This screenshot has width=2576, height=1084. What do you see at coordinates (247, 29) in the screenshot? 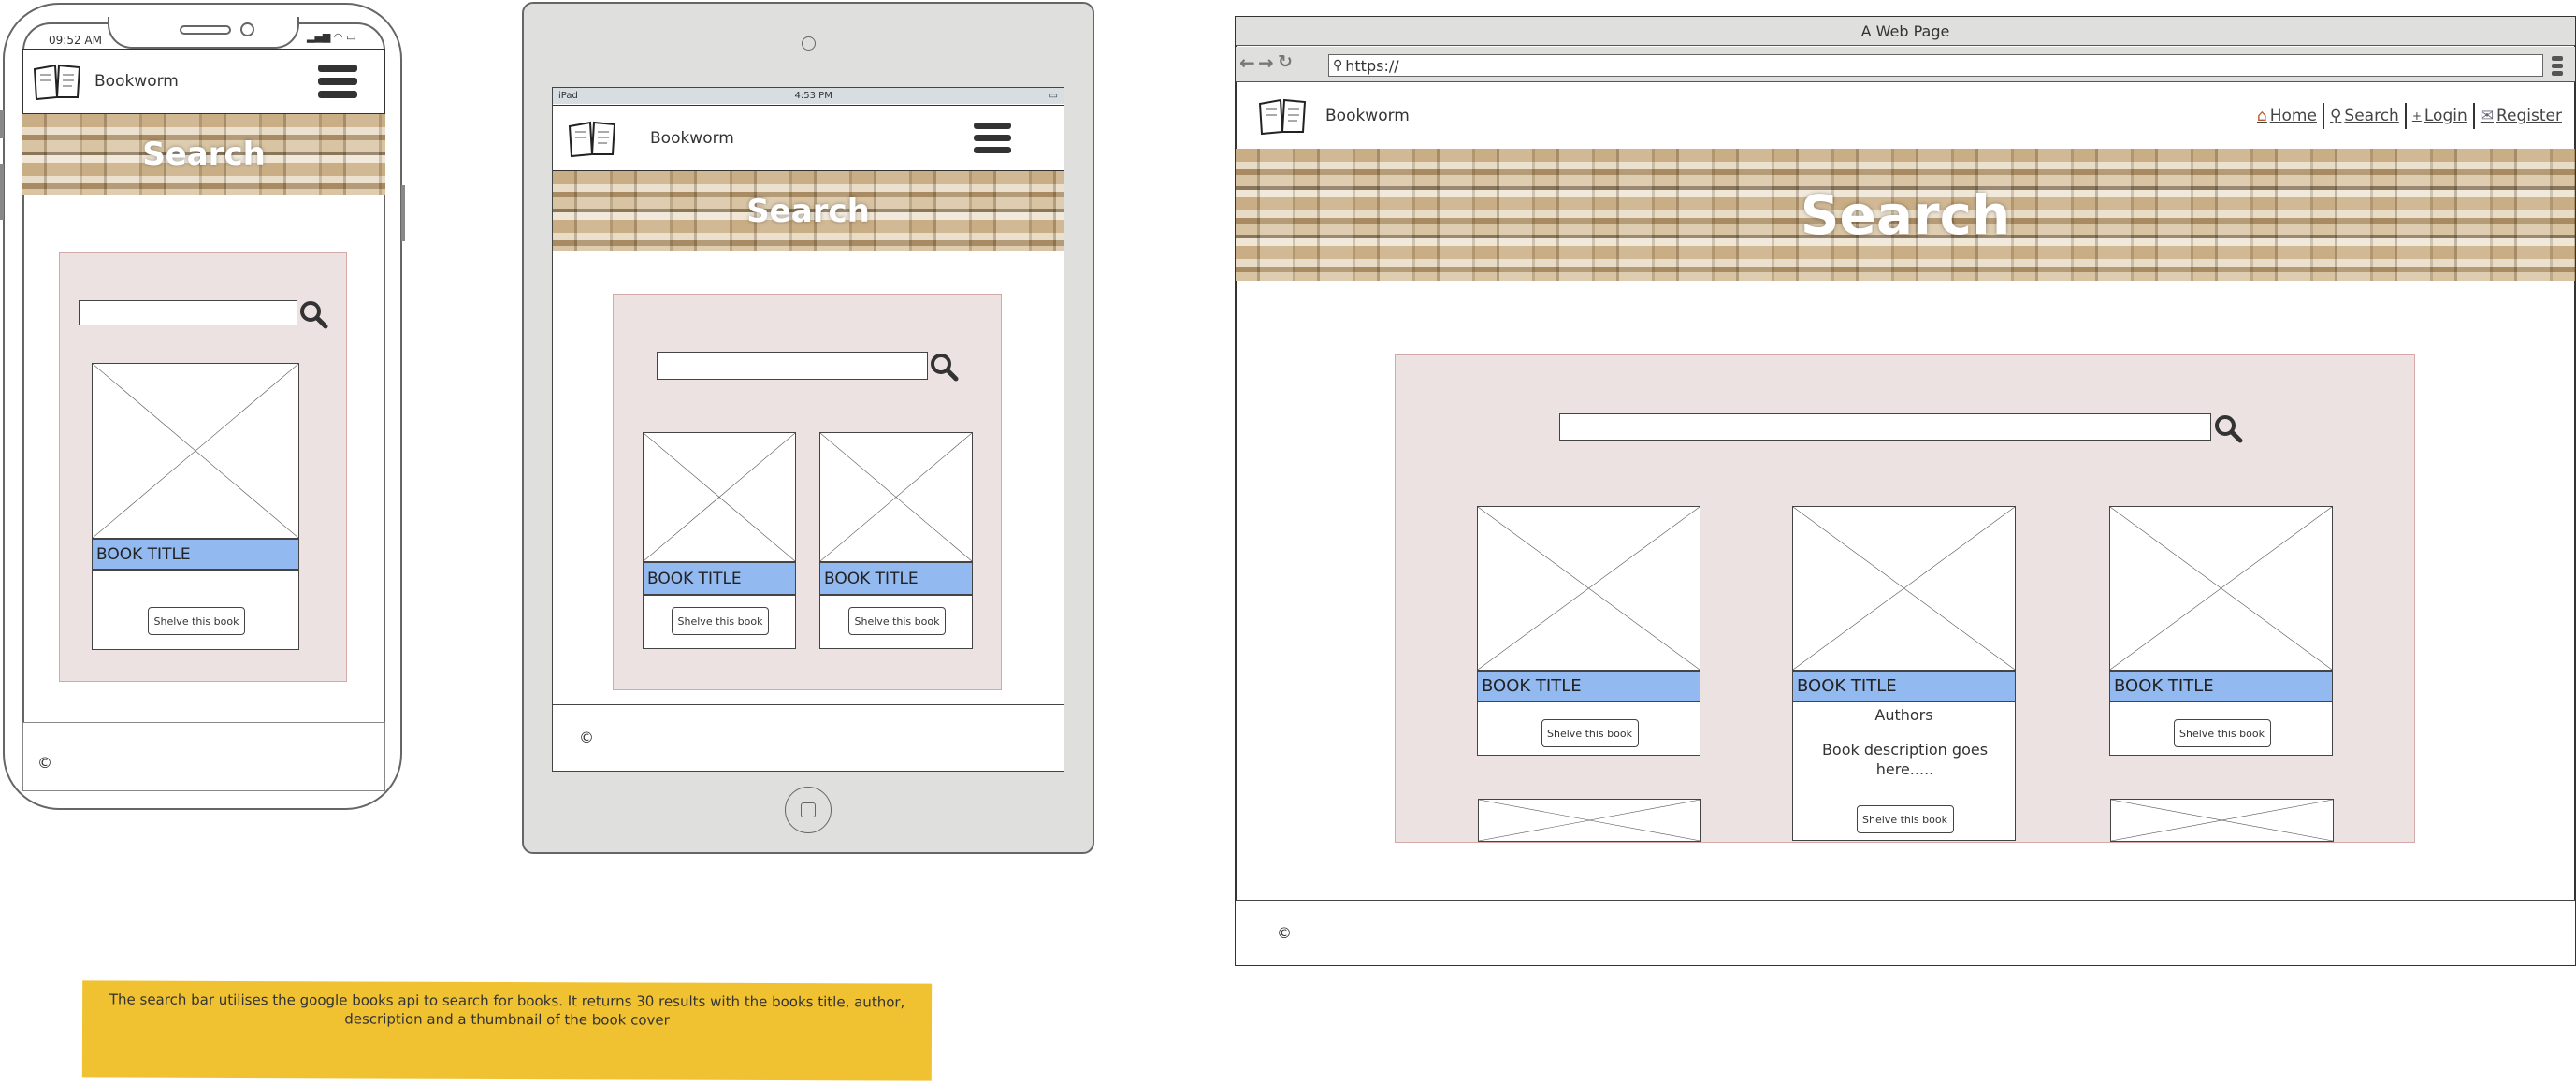
I see `phone-camera` at bounding box center [247, 29].